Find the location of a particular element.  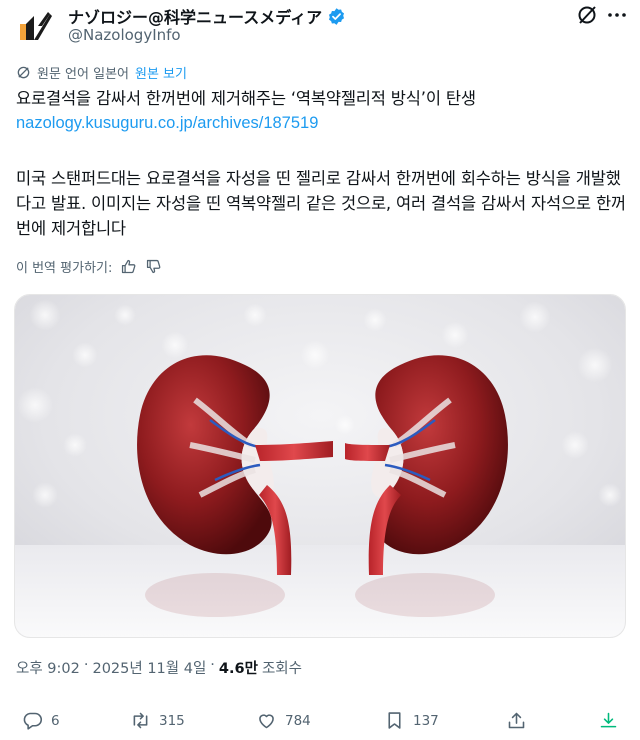

share-icon is located at coordinates (516, 720).